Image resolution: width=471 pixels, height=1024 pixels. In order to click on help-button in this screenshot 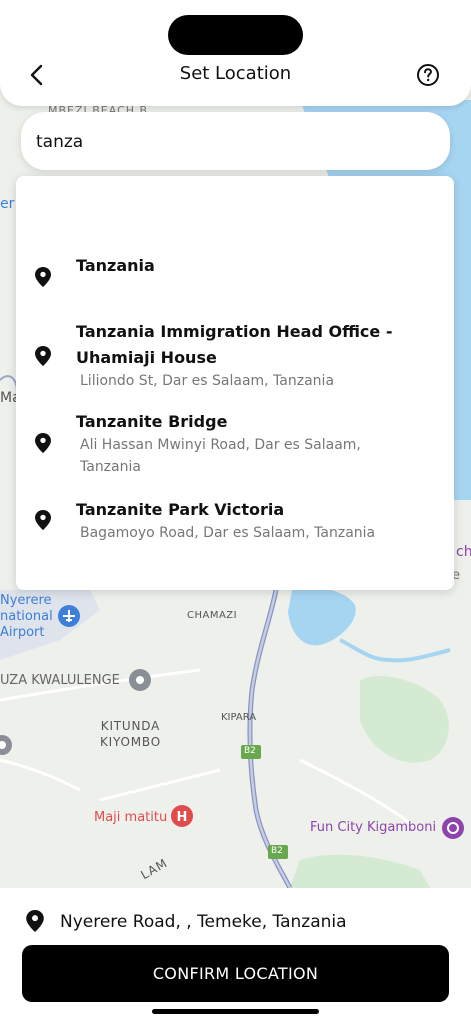, I will do `click(428, 75)`.